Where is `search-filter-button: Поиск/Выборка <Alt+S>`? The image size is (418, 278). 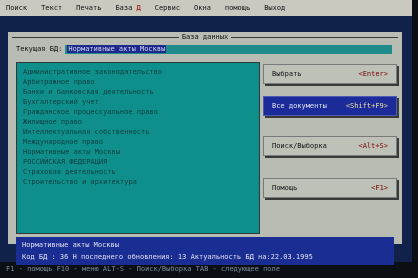
search-filter-button: Поиск/Выборка <Alt+S> is located at coordinates (330, 146).